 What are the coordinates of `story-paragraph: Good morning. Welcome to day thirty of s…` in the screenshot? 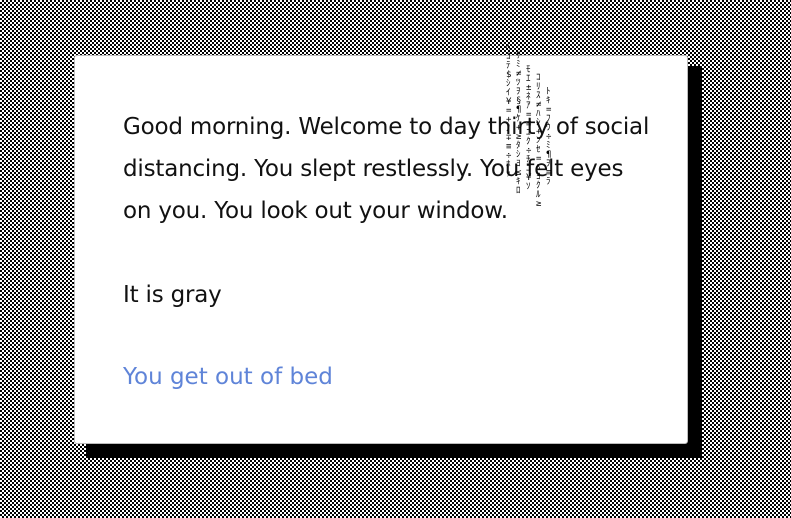 It's located at (386, 169).